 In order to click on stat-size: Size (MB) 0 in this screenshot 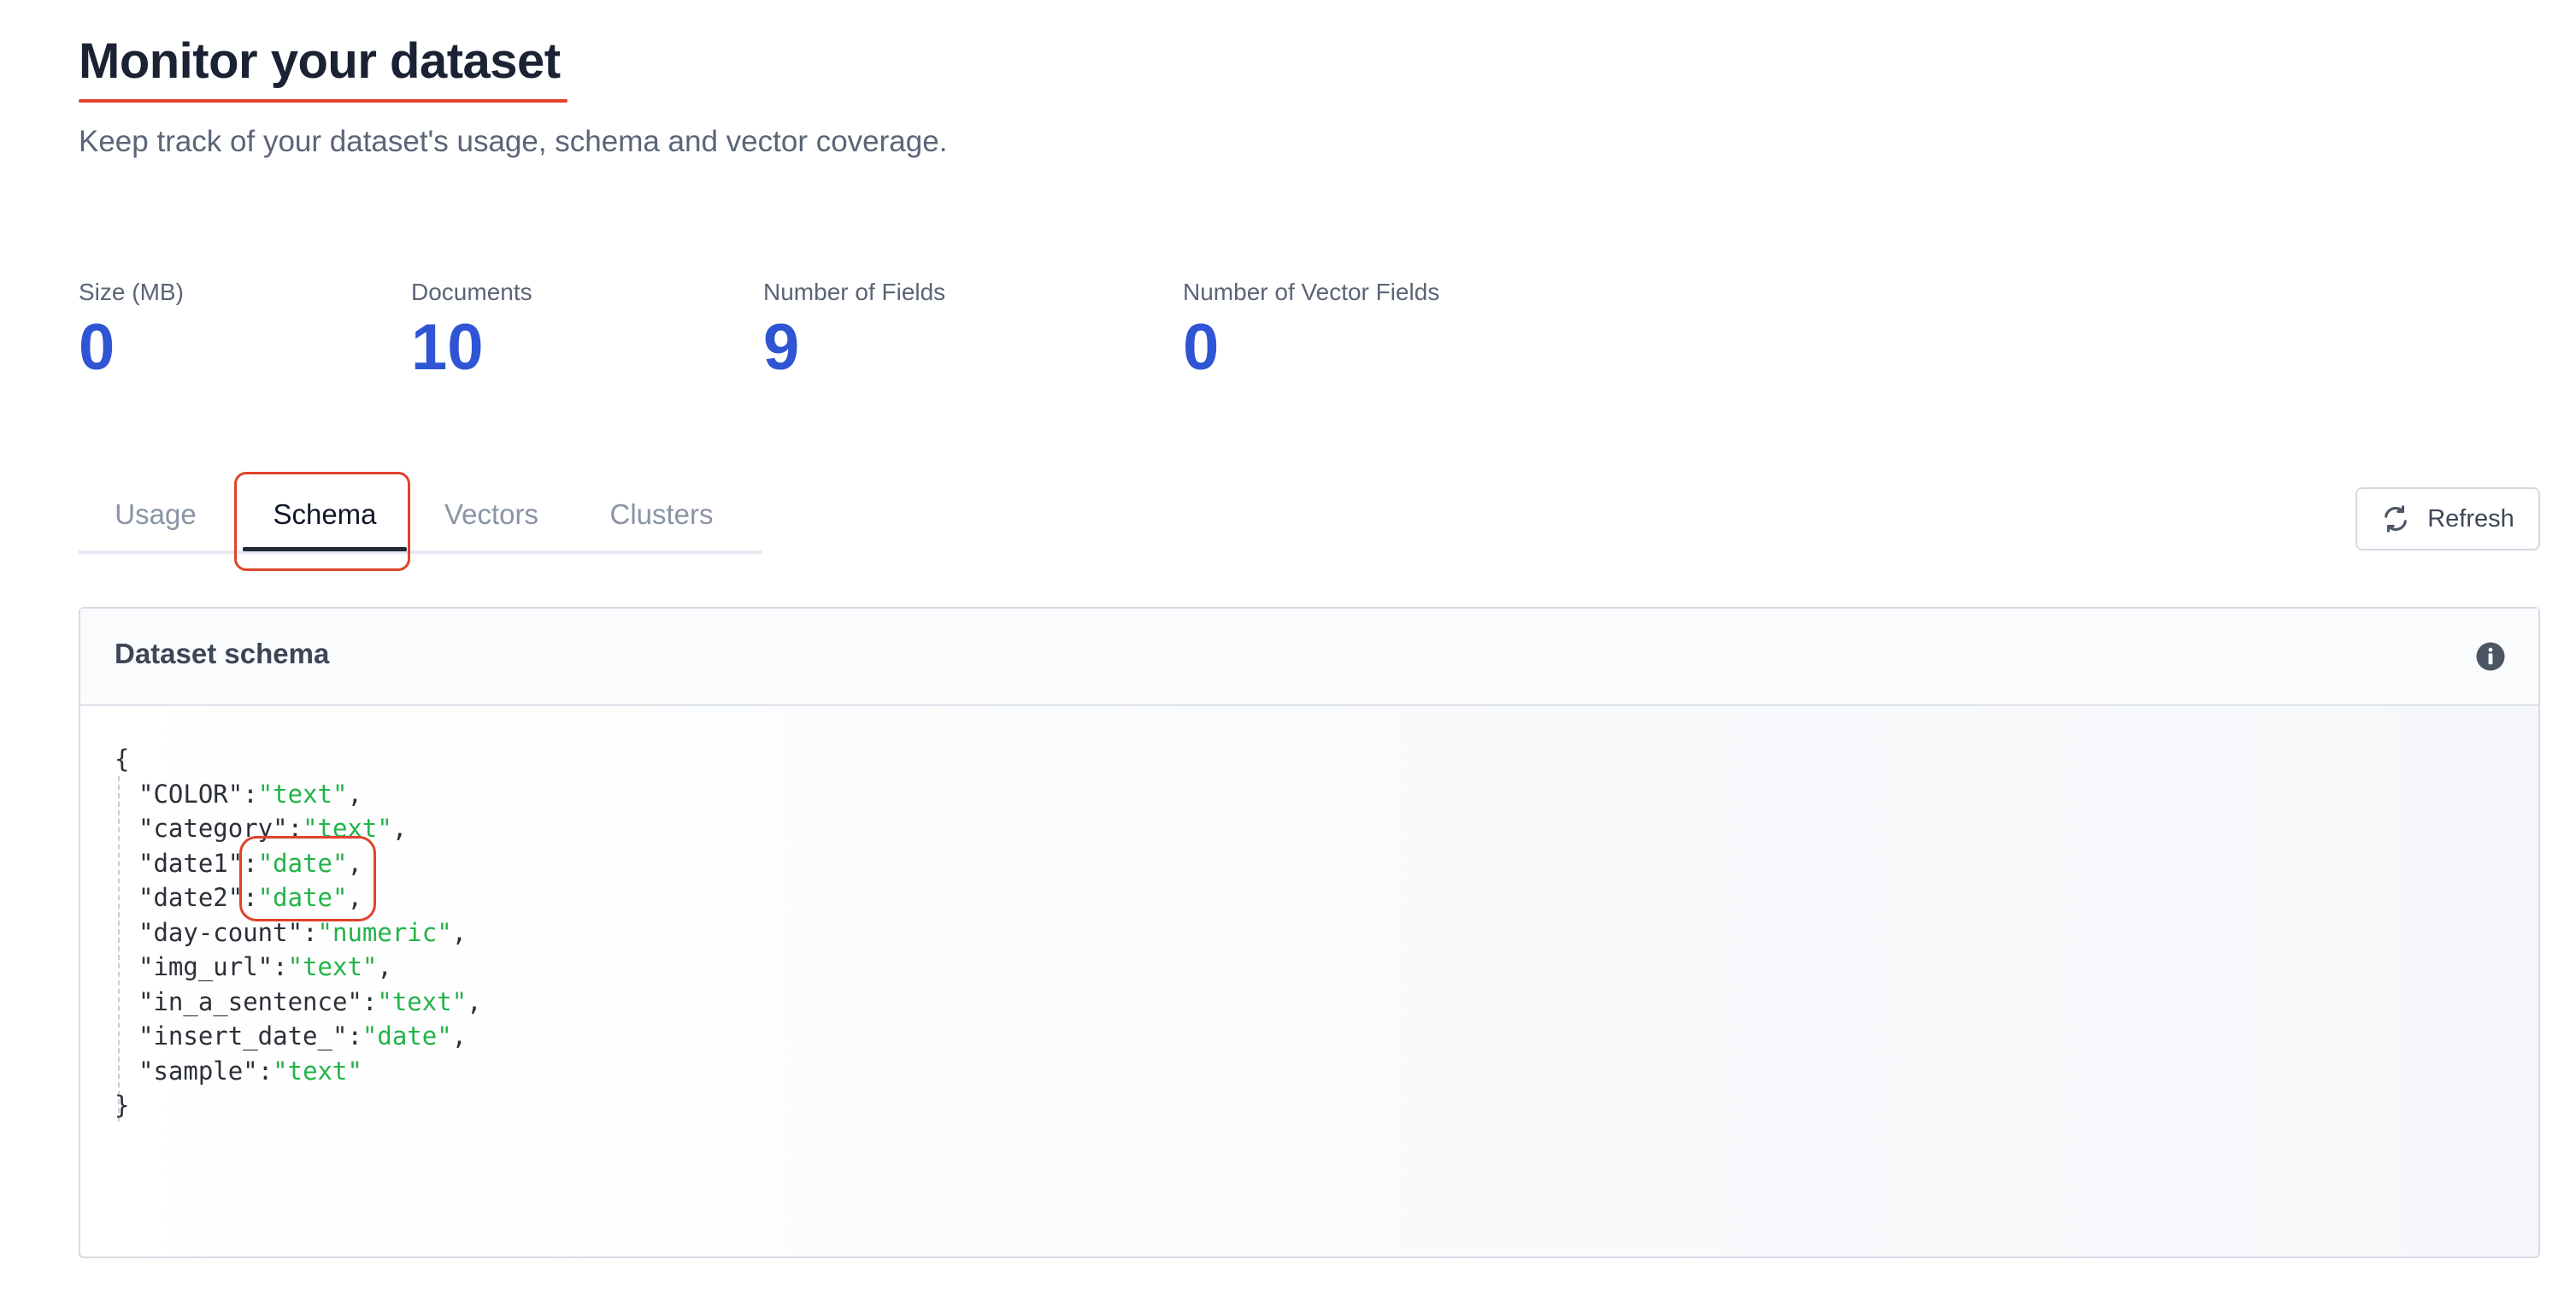, I will do `click(131, 330)`.